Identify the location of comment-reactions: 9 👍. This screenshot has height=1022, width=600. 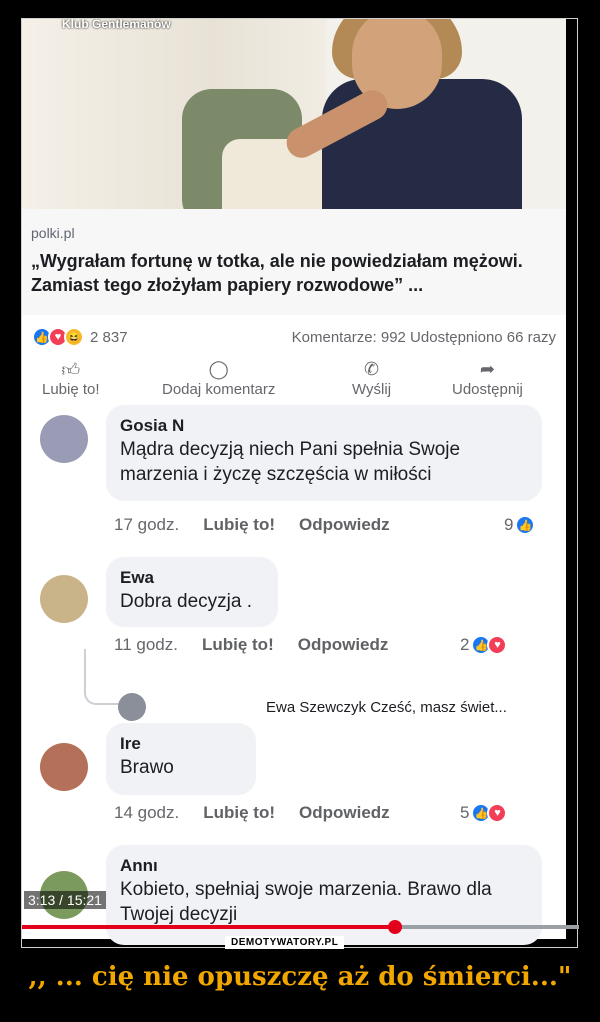
(520, 525).